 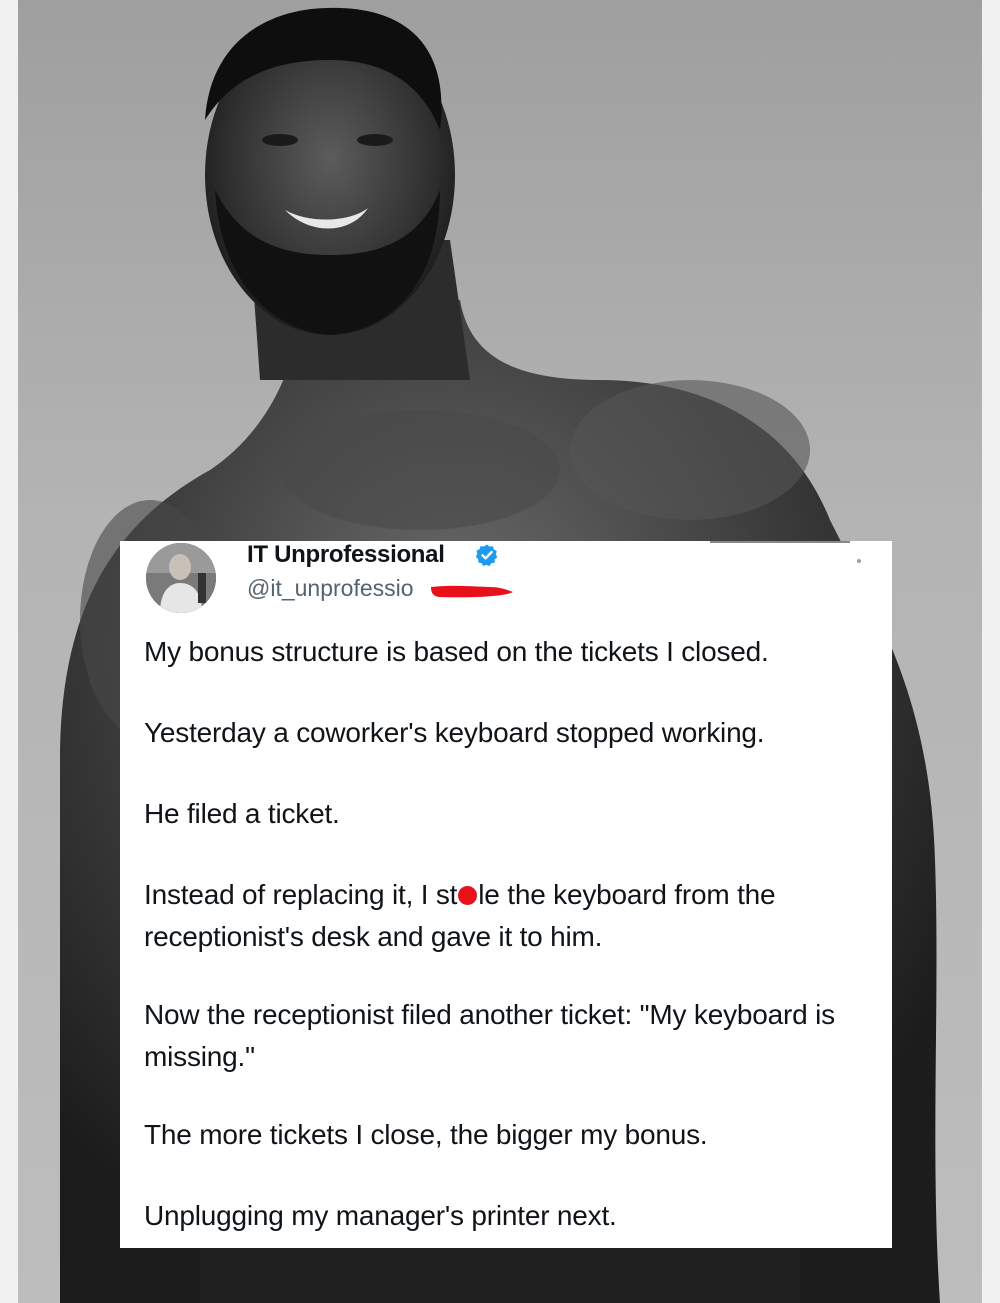 What do you see at coordinates (346, 555) in the screenshot?
I see `display-name: IT Unprofessional` at bounding box center [346, 555].